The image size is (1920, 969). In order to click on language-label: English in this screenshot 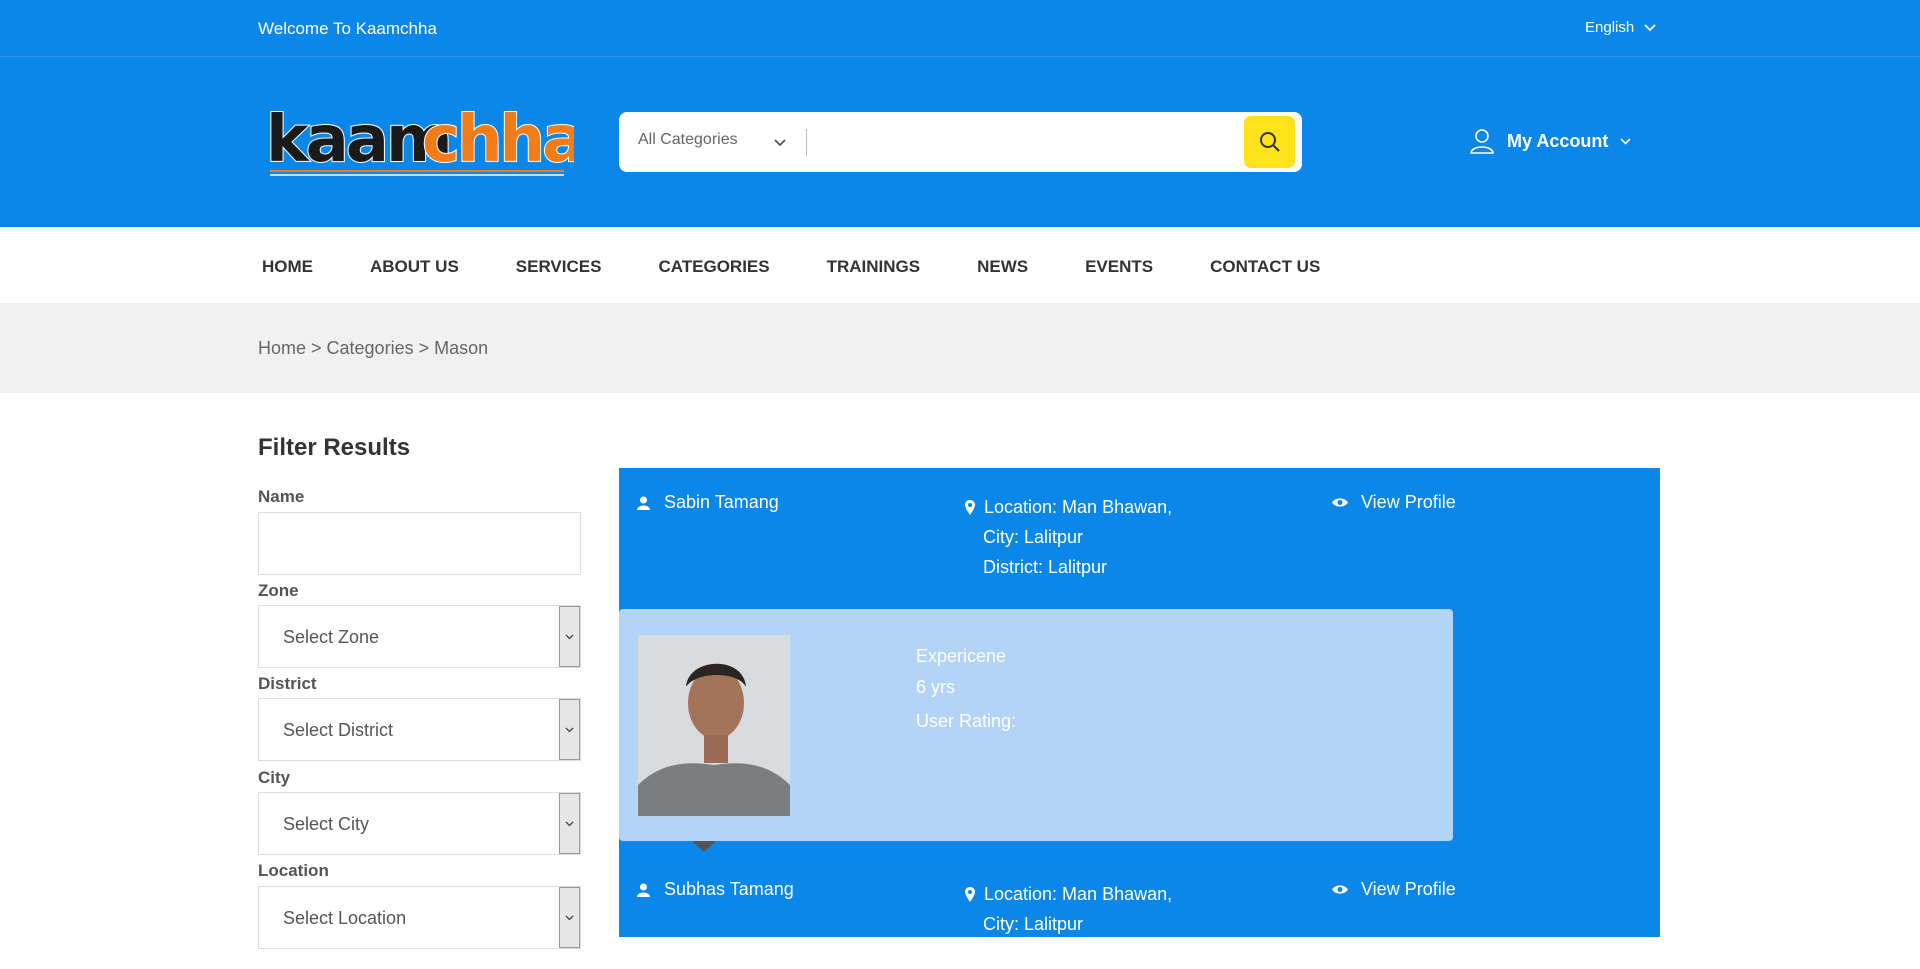, I will do `click(1610, 27)`.